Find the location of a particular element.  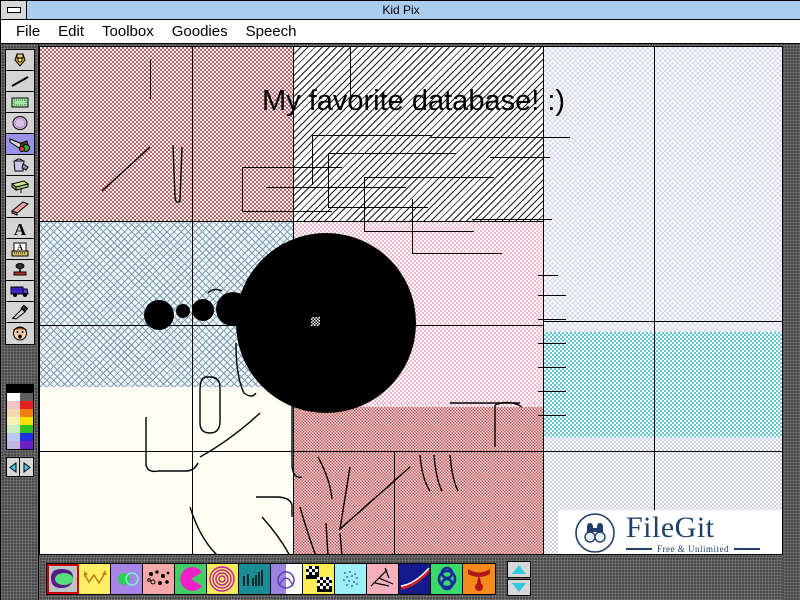

eraser-block-icon is located at coordinates (20, 186).